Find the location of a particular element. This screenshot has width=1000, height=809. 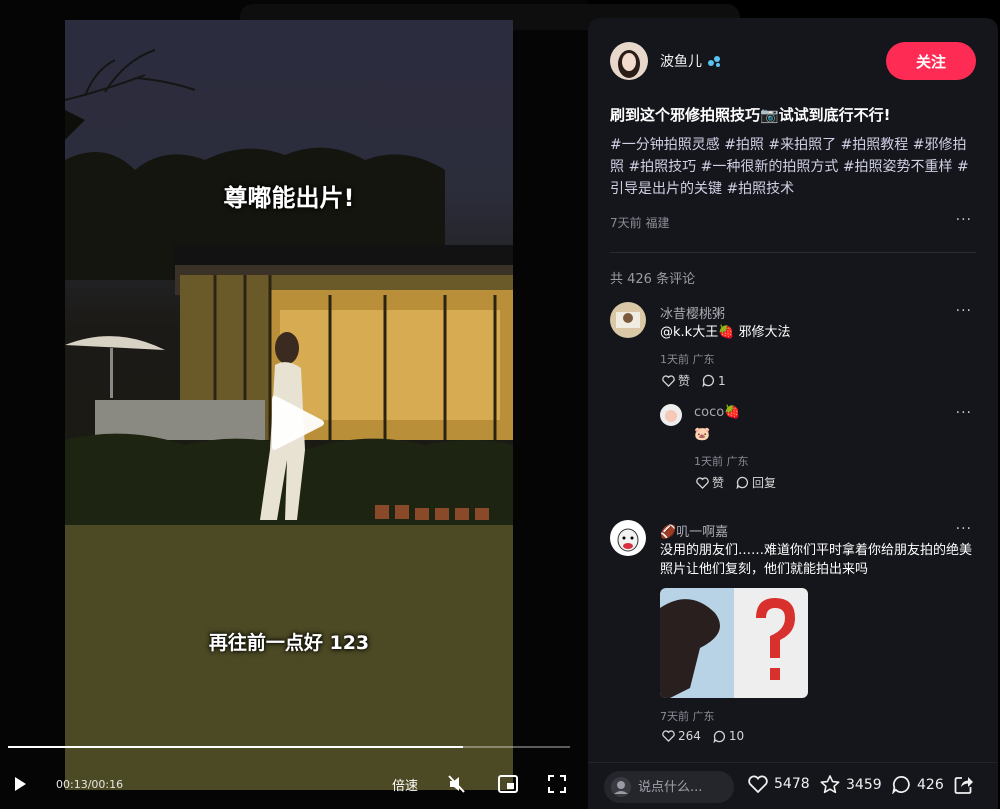

comment-like-count: 264 is located at coordinates (689, 736).